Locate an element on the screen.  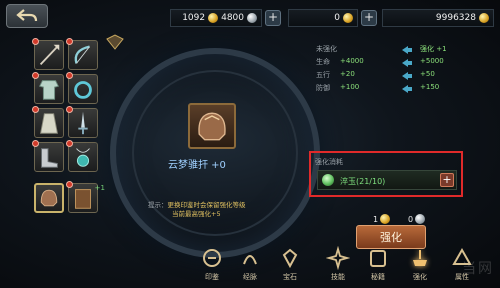
skill-icon is located at coordinates (338, 258).